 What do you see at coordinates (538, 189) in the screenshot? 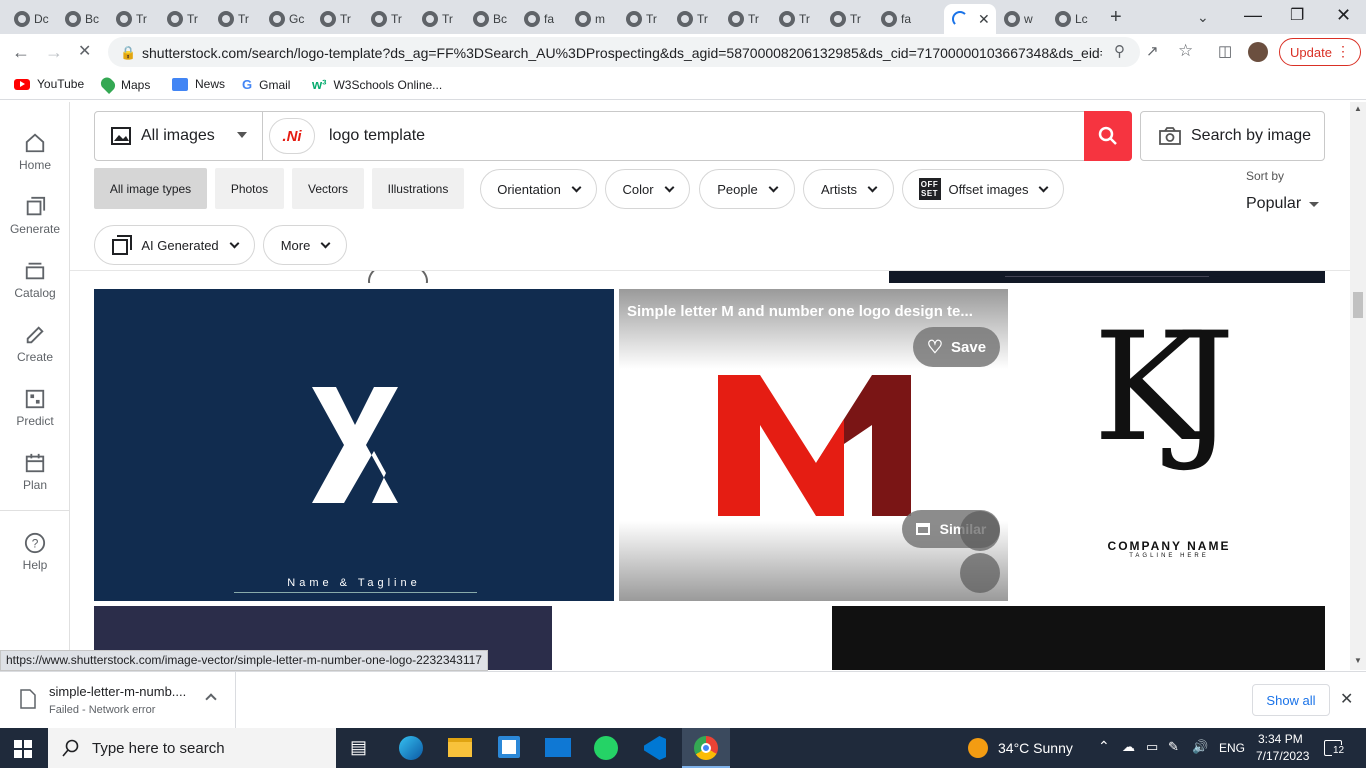
I see `orientation-dropdown: Orientation` at bounding box center [538, 189].